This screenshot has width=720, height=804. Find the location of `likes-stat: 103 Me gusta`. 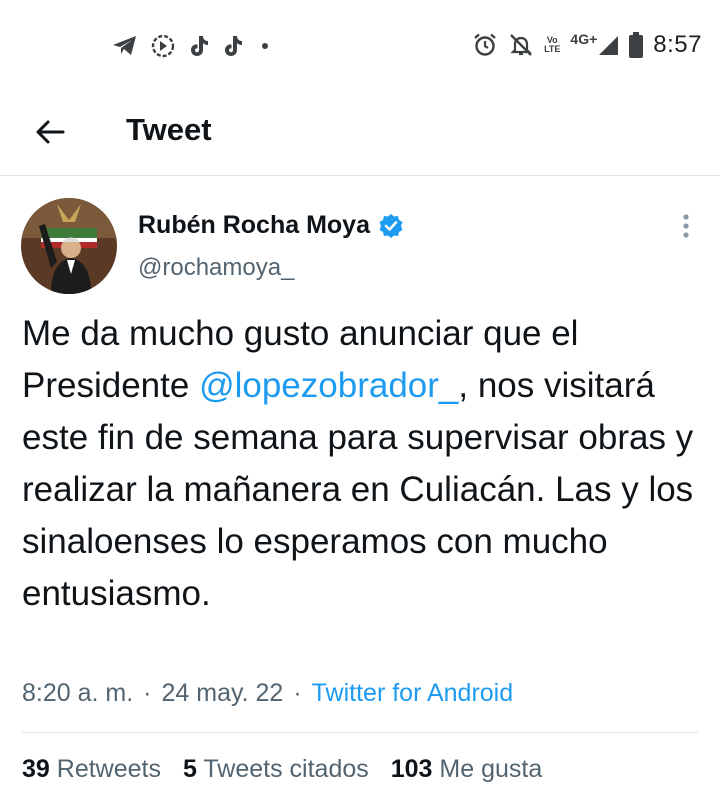

likes-stat: 103 Me gusta is located at coordinates (467, 769).